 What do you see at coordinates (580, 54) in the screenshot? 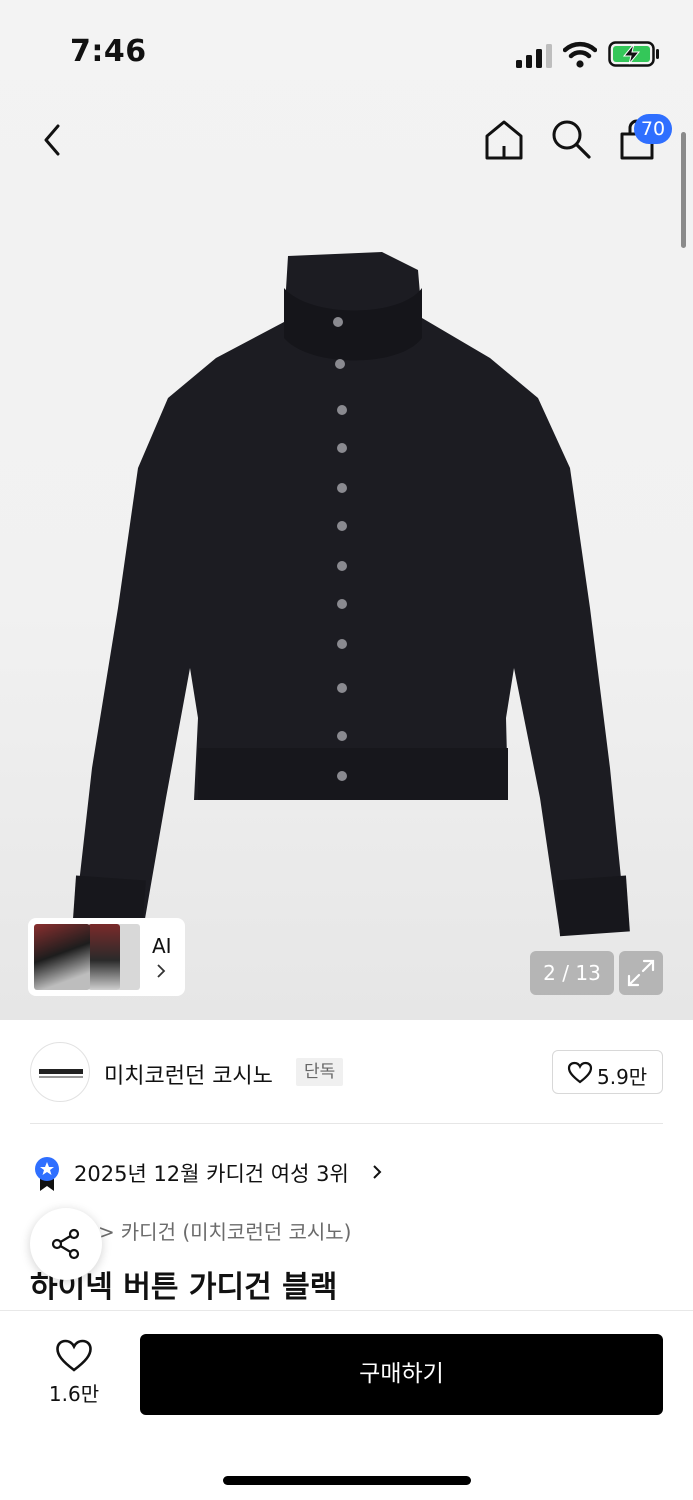
I see `wifi-icon` at bounding box center [580, 54].